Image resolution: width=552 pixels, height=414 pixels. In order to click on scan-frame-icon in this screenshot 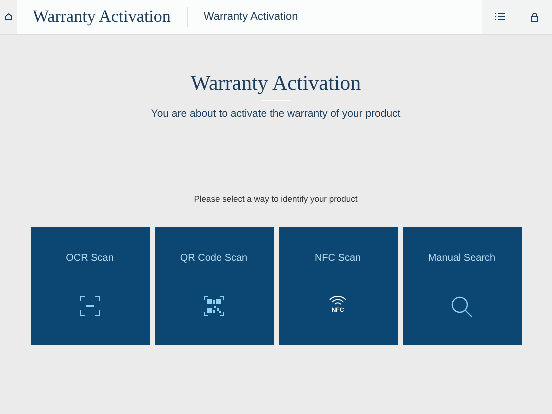, I will do `click(90, 306)`.